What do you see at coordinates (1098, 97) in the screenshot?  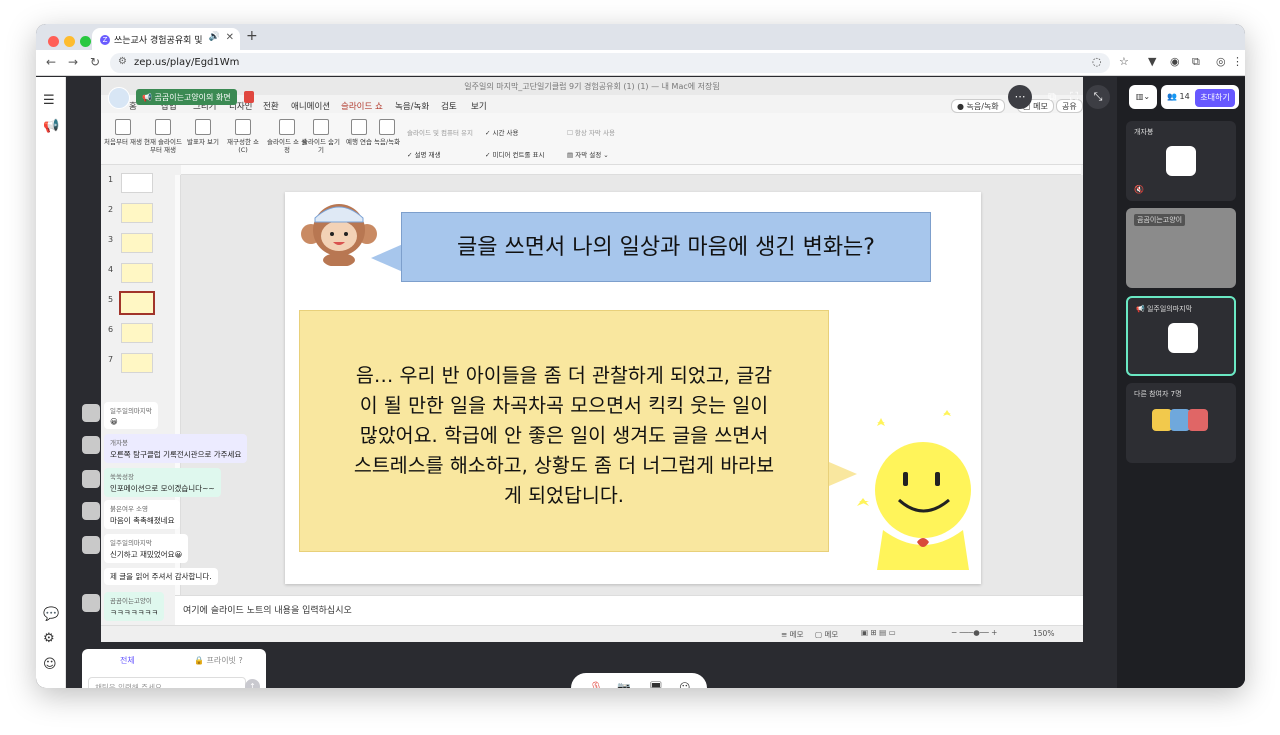 I see `collapse-icon: ⤡` at bounding box center [1098, 97].